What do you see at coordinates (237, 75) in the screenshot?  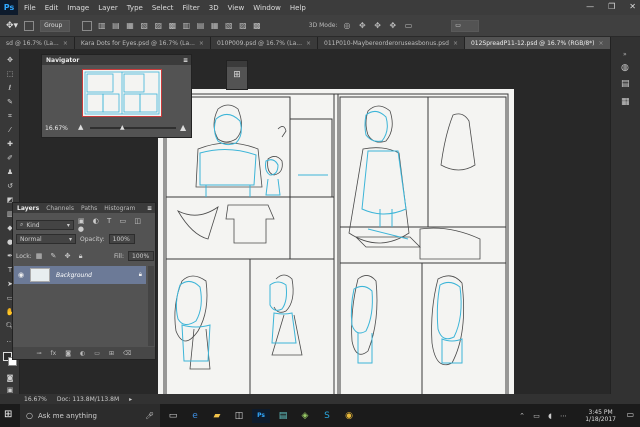 I see `brush-preset-icon: ⊞` at bounding box center [237, 75].